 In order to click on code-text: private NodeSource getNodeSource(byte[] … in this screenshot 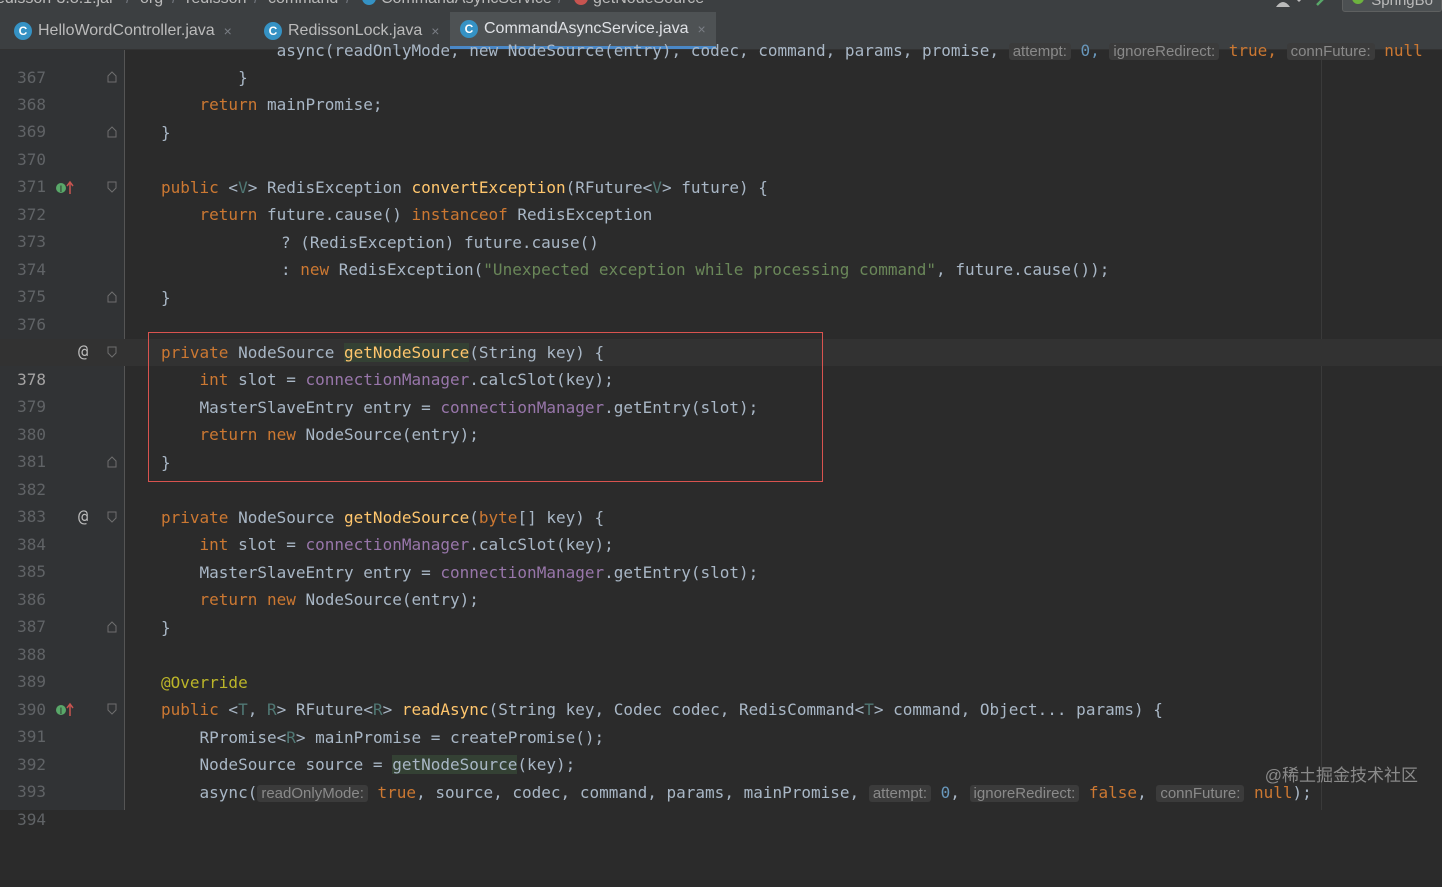, I will do `click(383, 517)`.